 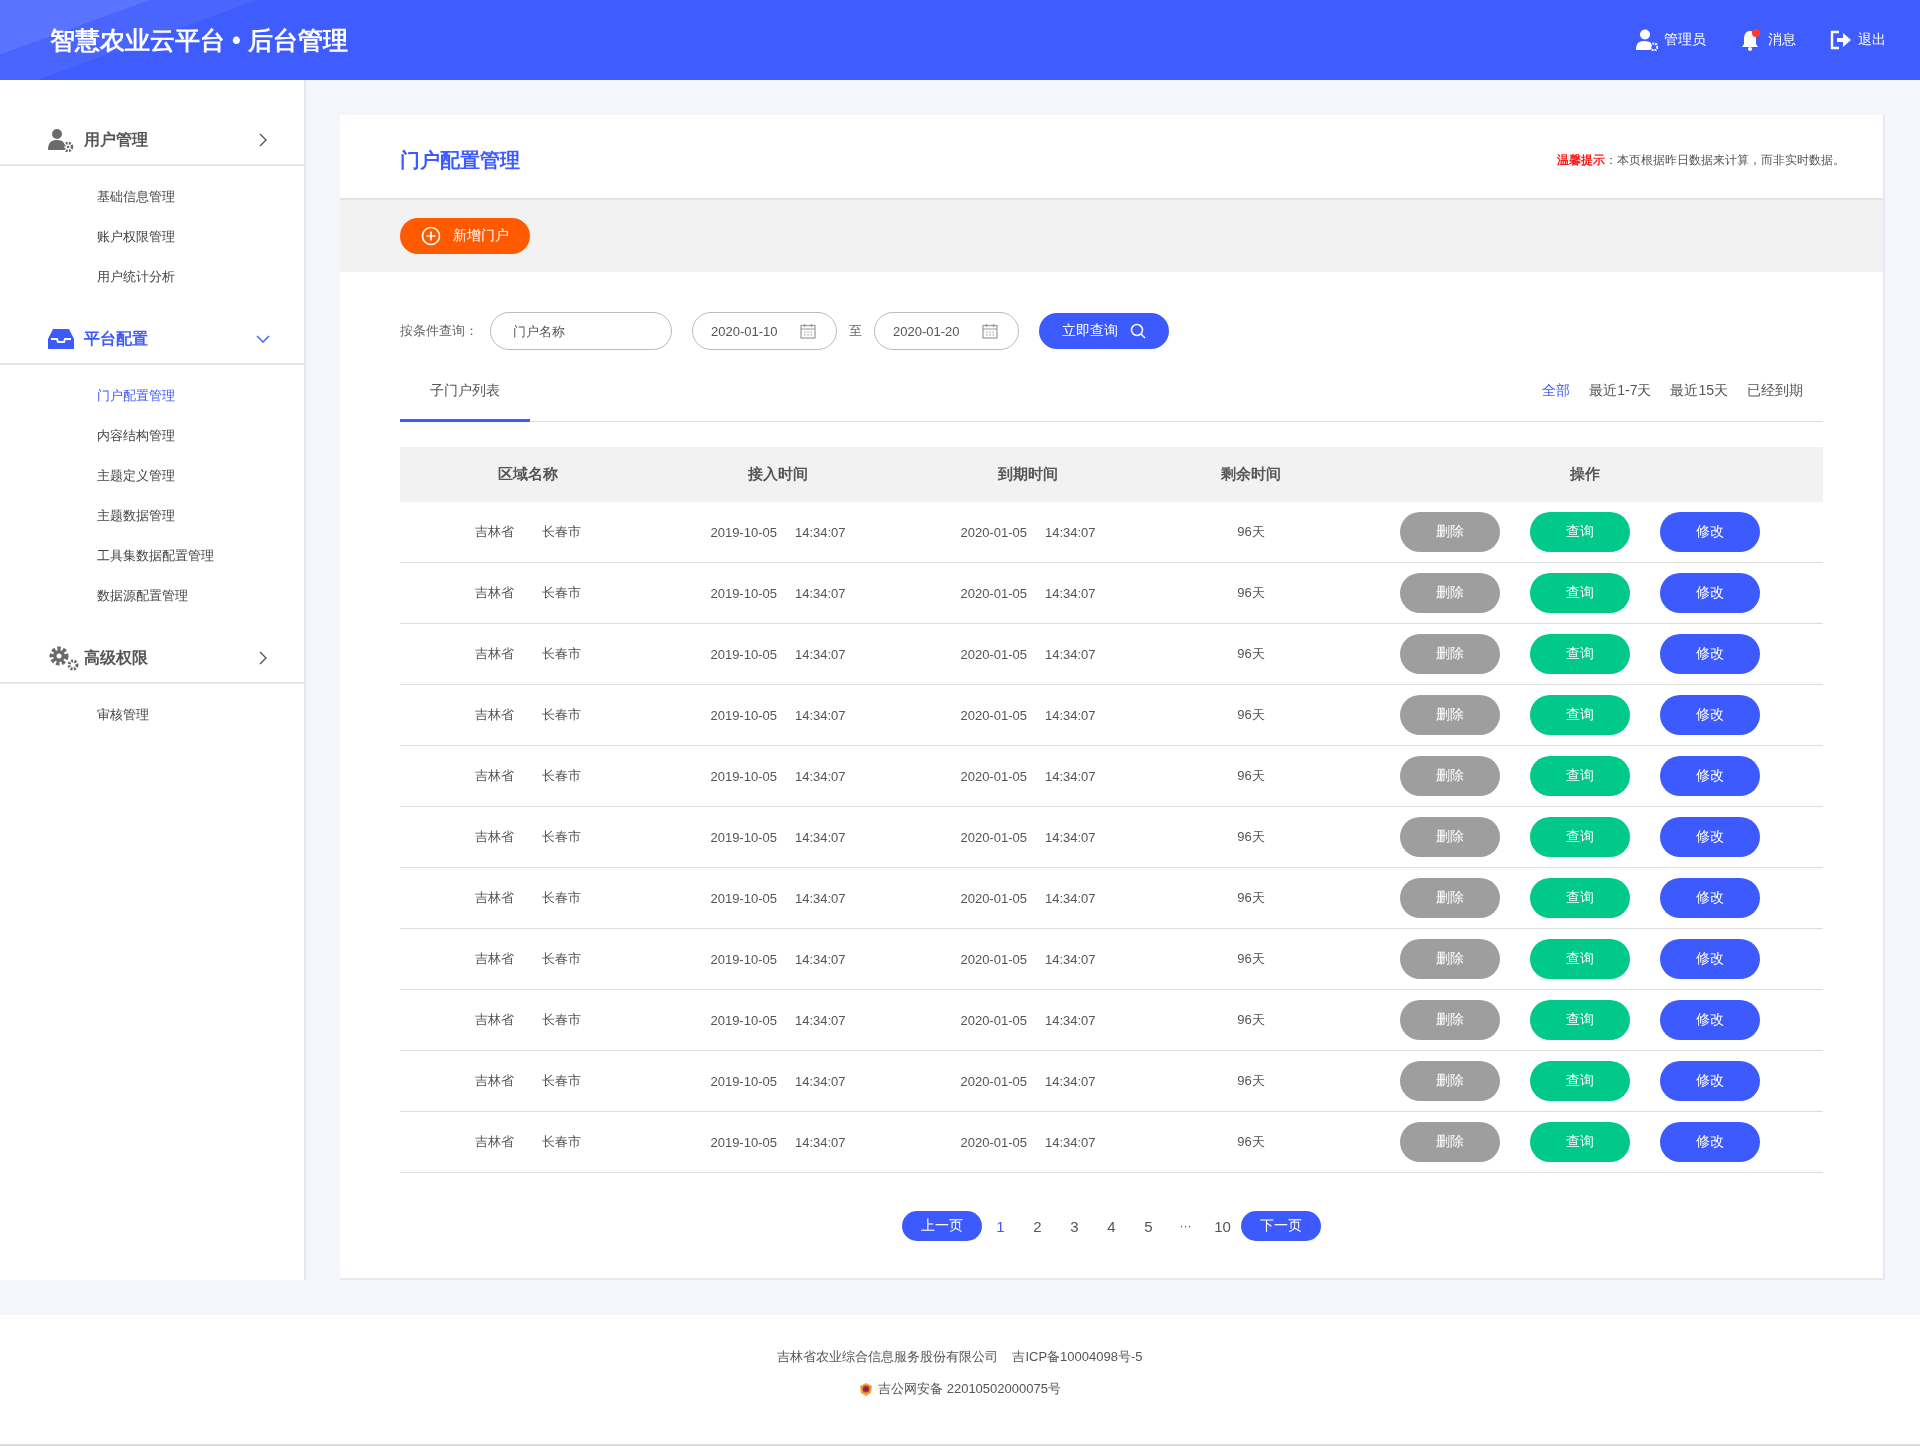 What do you see at coordinates (581, 331) in the screenshot?
I see `search-field: 门户名称` at bounding box center [581, 331].